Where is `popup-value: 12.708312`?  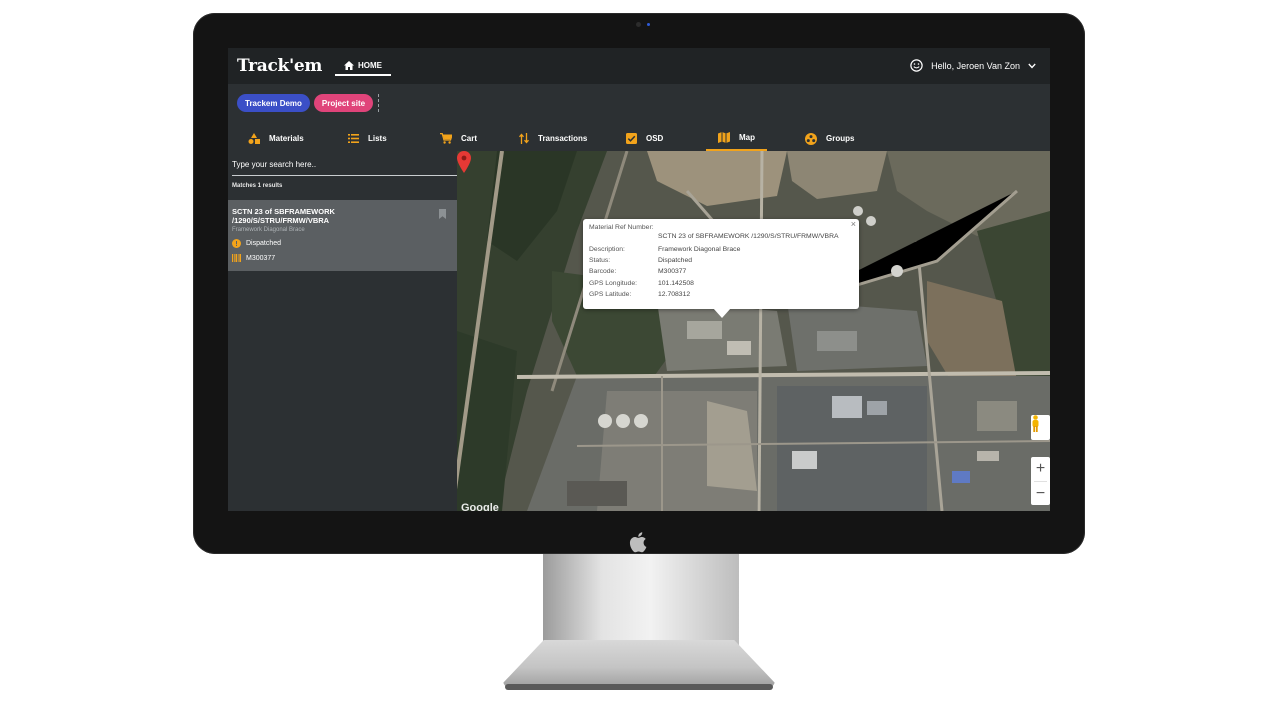 popup-value: 12.708312 is located at coordinates (674, 294).